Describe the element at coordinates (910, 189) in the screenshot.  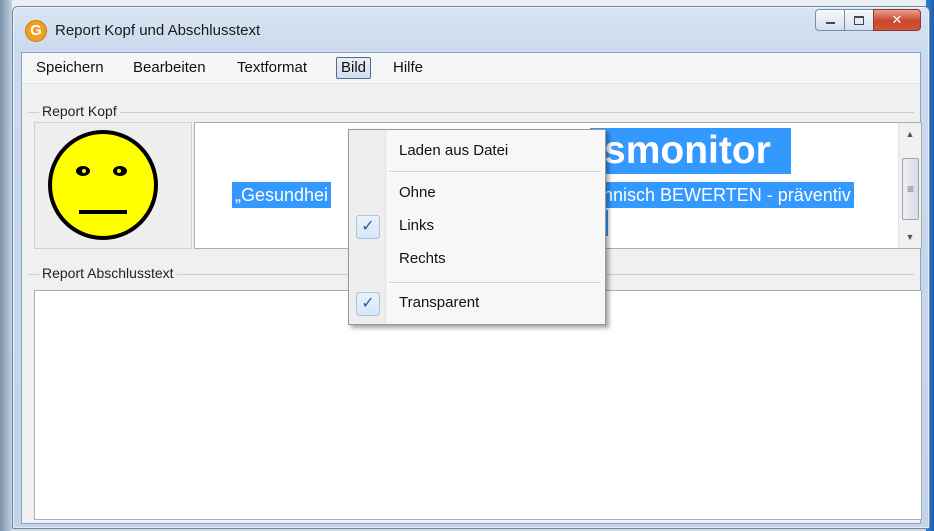
I see `scroll-thumb: ≡` at that location.